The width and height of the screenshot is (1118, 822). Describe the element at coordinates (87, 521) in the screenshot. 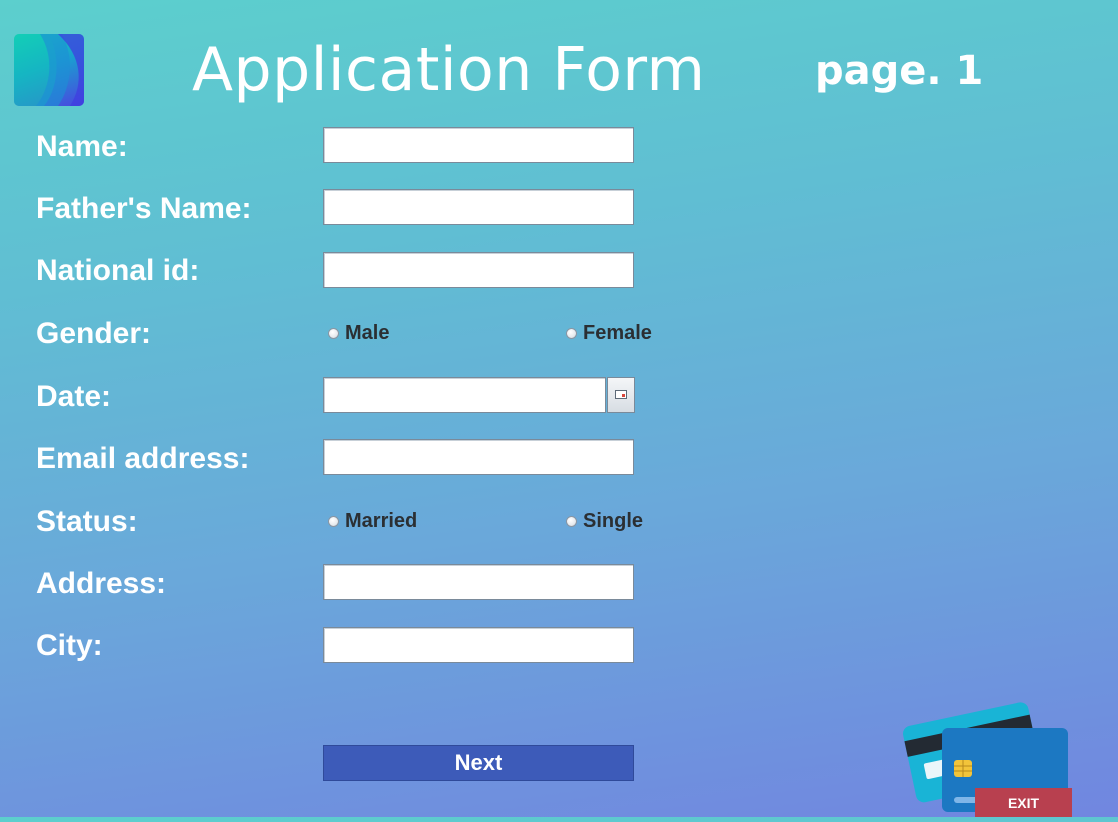

I see `status-label: Status:` at that location.